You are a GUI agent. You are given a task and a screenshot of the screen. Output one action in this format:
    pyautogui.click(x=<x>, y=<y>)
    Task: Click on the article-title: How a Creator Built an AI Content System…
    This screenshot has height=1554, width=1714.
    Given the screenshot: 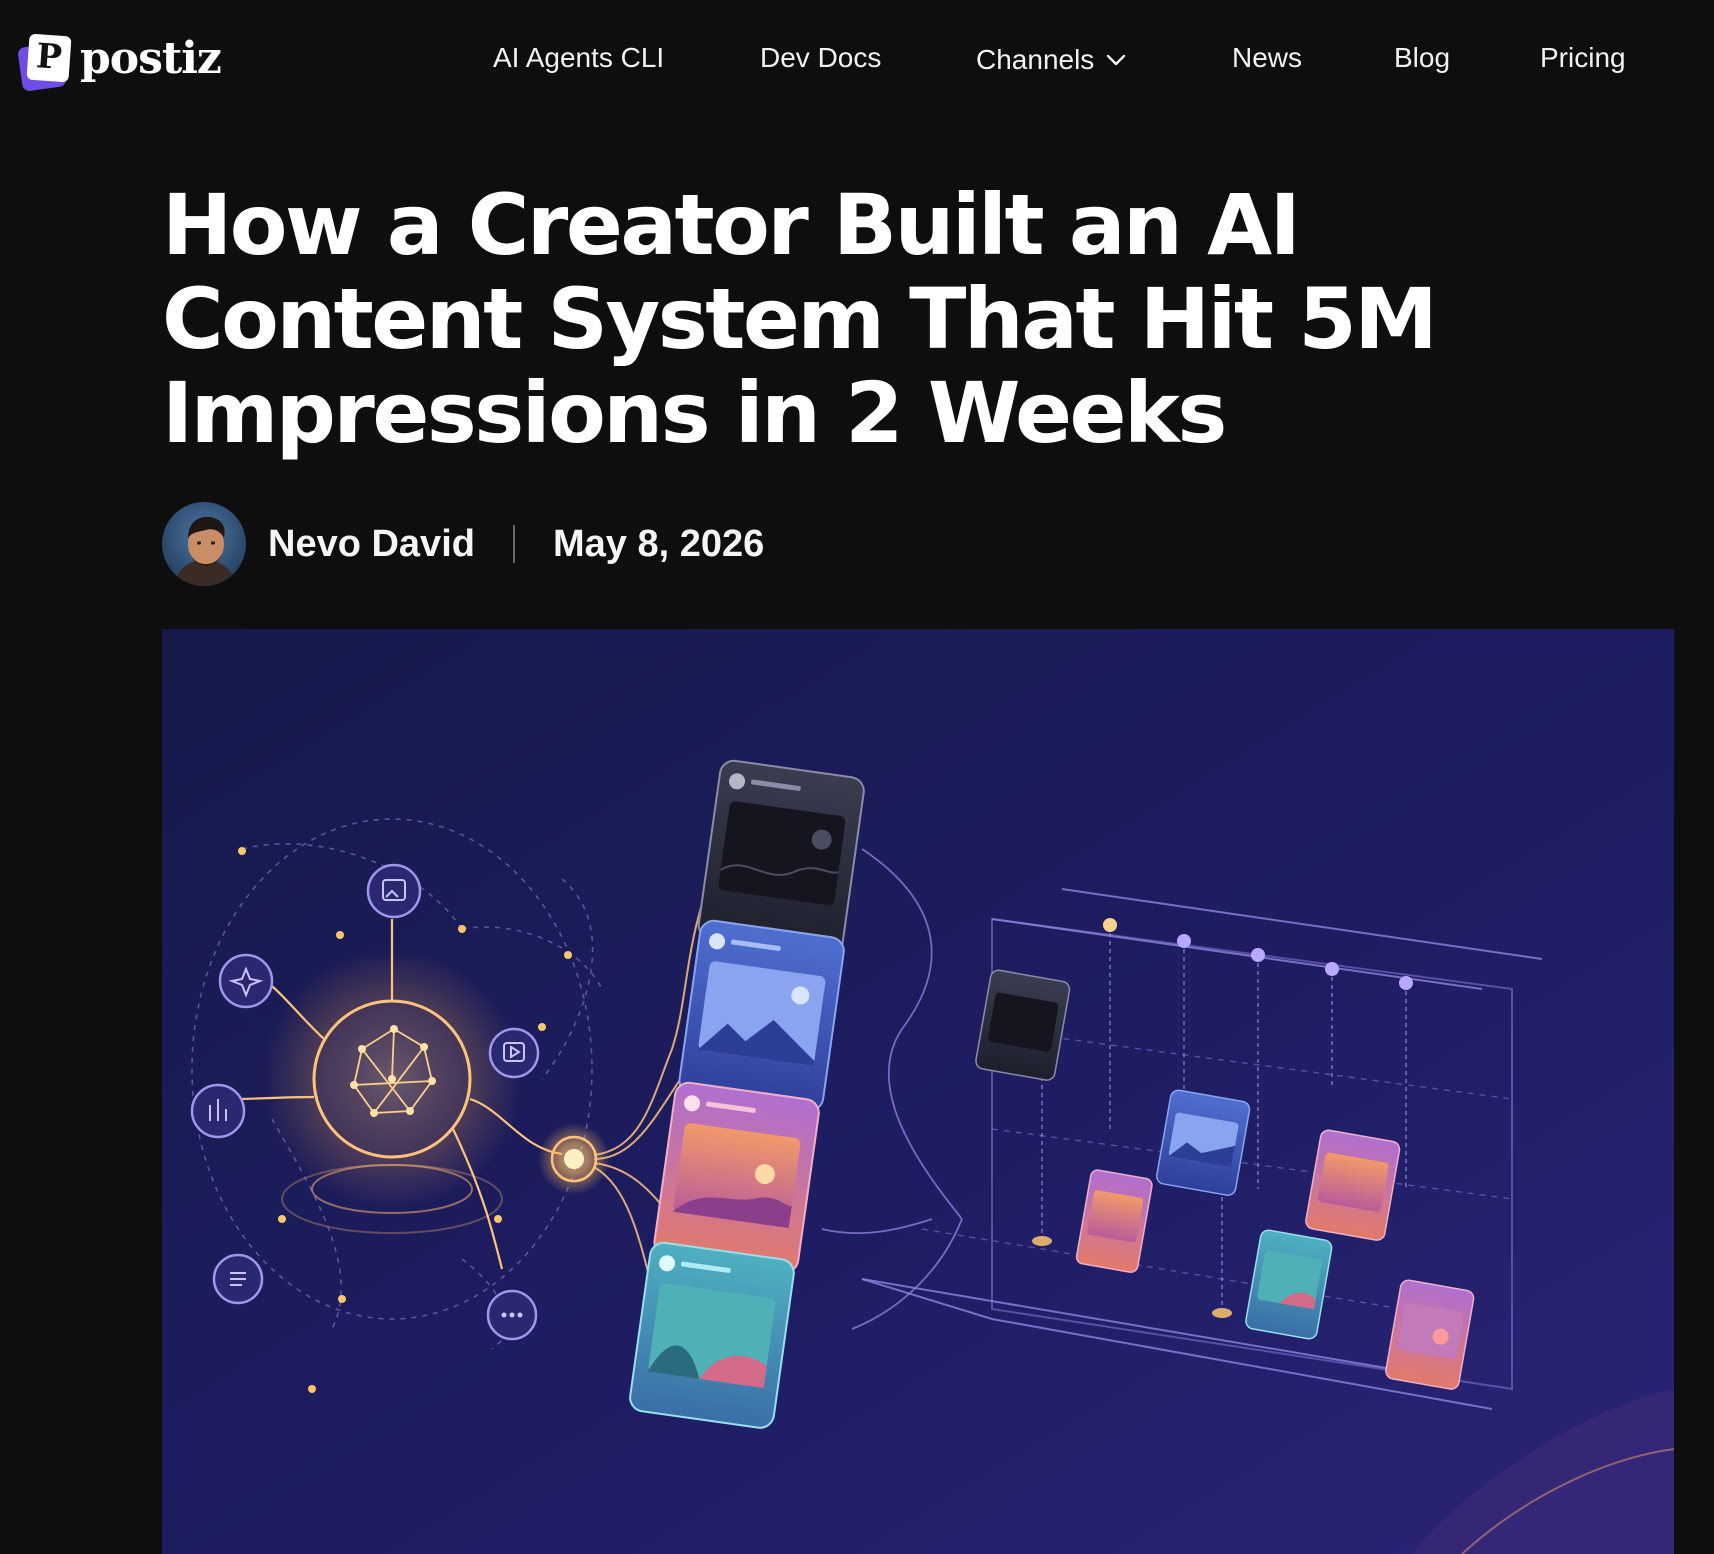 What is the action you would take?
    pyautogui.click(x=800, y=319)
    